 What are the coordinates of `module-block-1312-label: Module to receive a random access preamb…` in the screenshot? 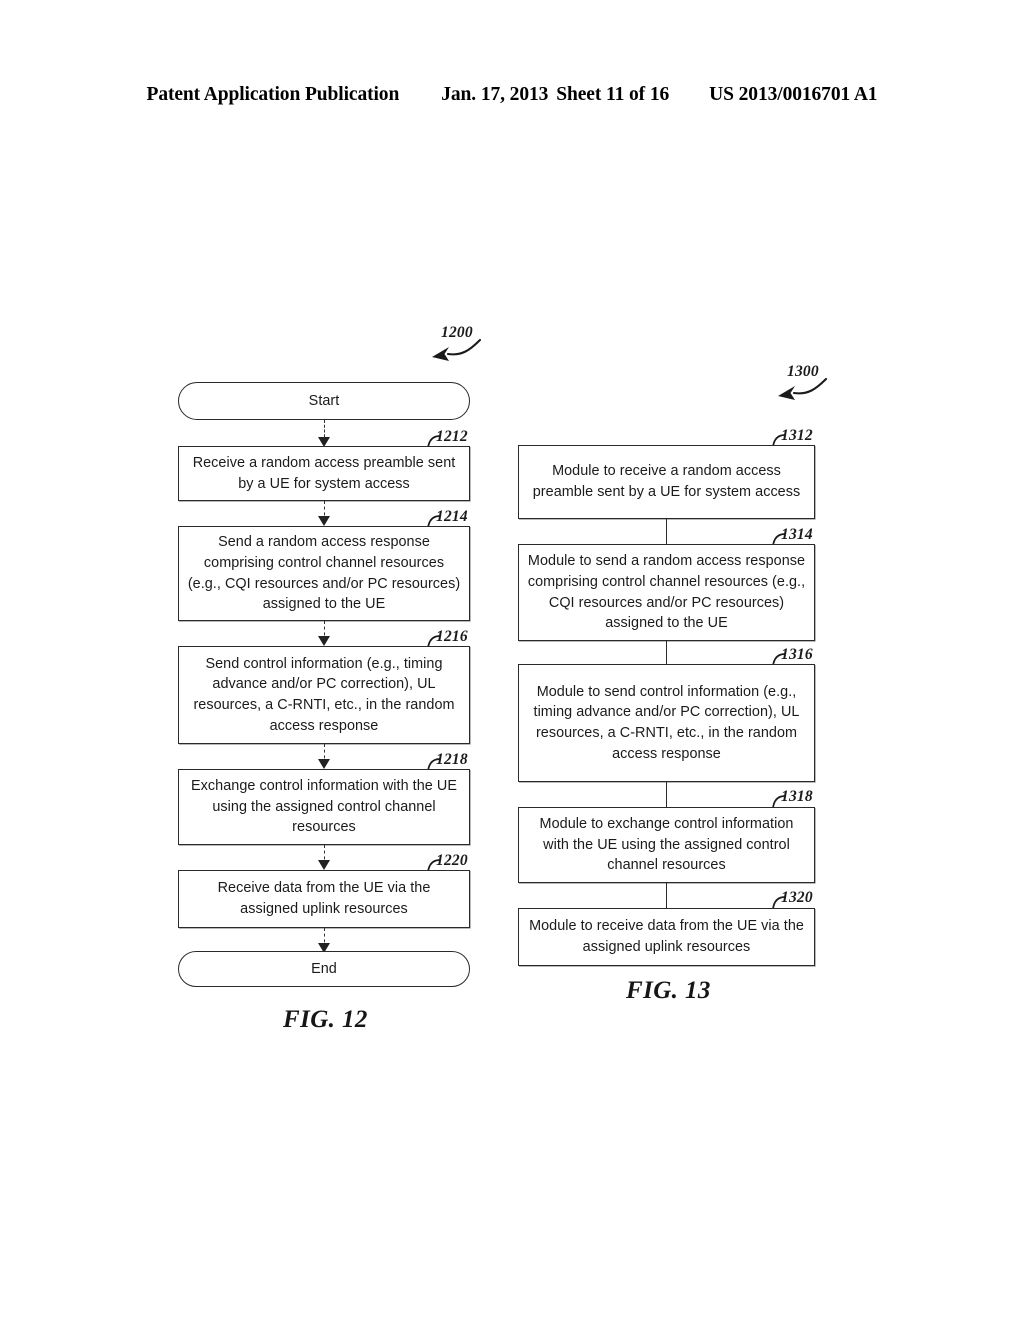 It's located at (666, 481).